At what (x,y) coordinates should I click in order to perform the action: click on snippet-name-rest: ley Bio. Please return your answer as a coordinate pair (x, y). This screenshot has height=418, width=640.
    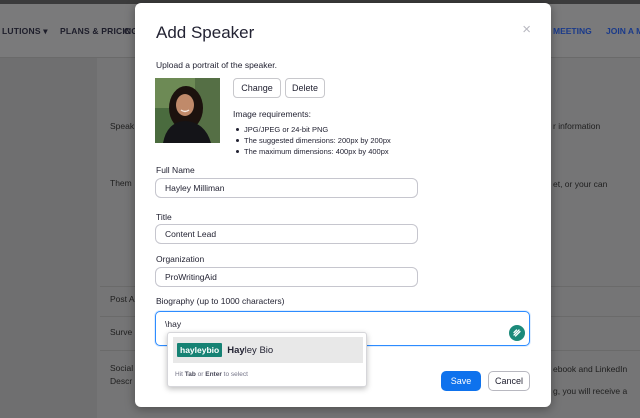
    Looking at the image, I should click on (259, 350).